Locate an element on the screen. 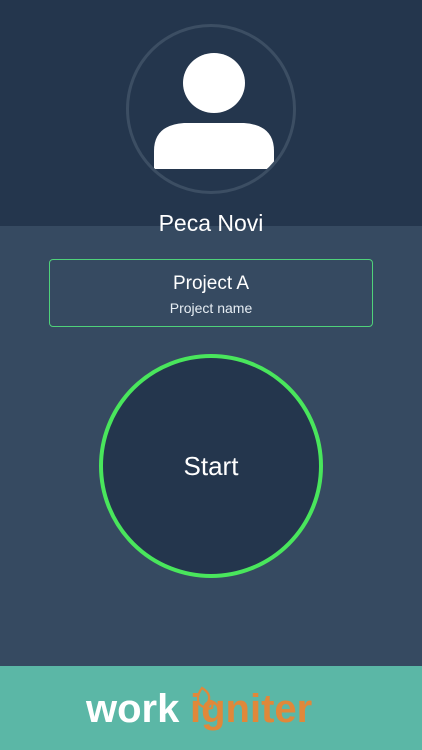 The height and width of the screenshot is (750, 422). project-title: Project A is located at coordinates (211, 283).